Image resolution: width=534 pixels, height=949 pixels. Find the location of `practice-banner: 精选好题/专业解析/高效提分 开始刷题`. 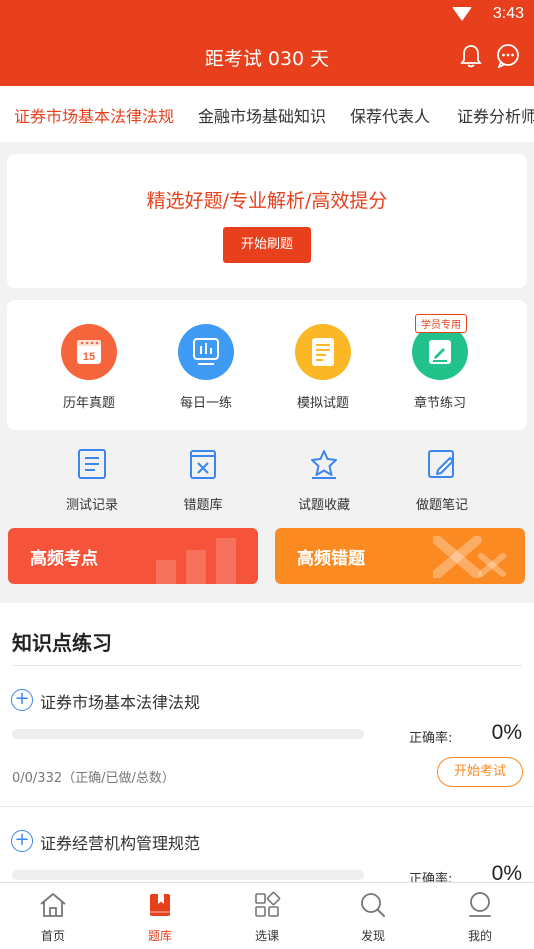

practice-banner: 精选好题/专业解析/高效提分 开始刷题 is located at coordinates (267, 221).